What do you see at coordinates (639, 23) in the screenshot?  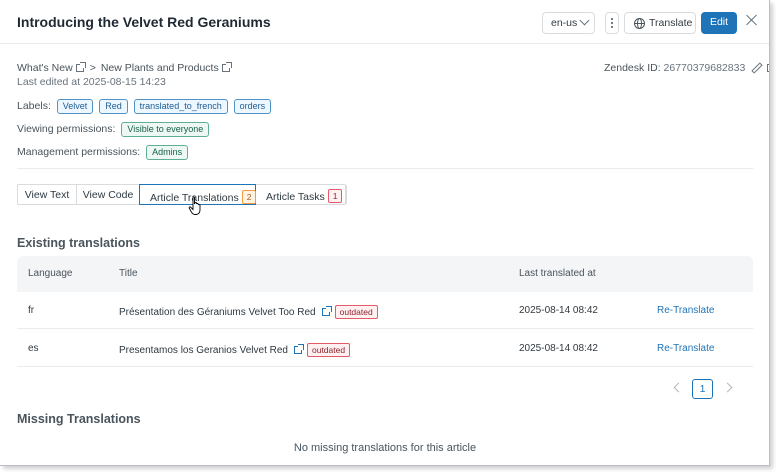 I see `globe-icon` at bounding box center [639, 23].